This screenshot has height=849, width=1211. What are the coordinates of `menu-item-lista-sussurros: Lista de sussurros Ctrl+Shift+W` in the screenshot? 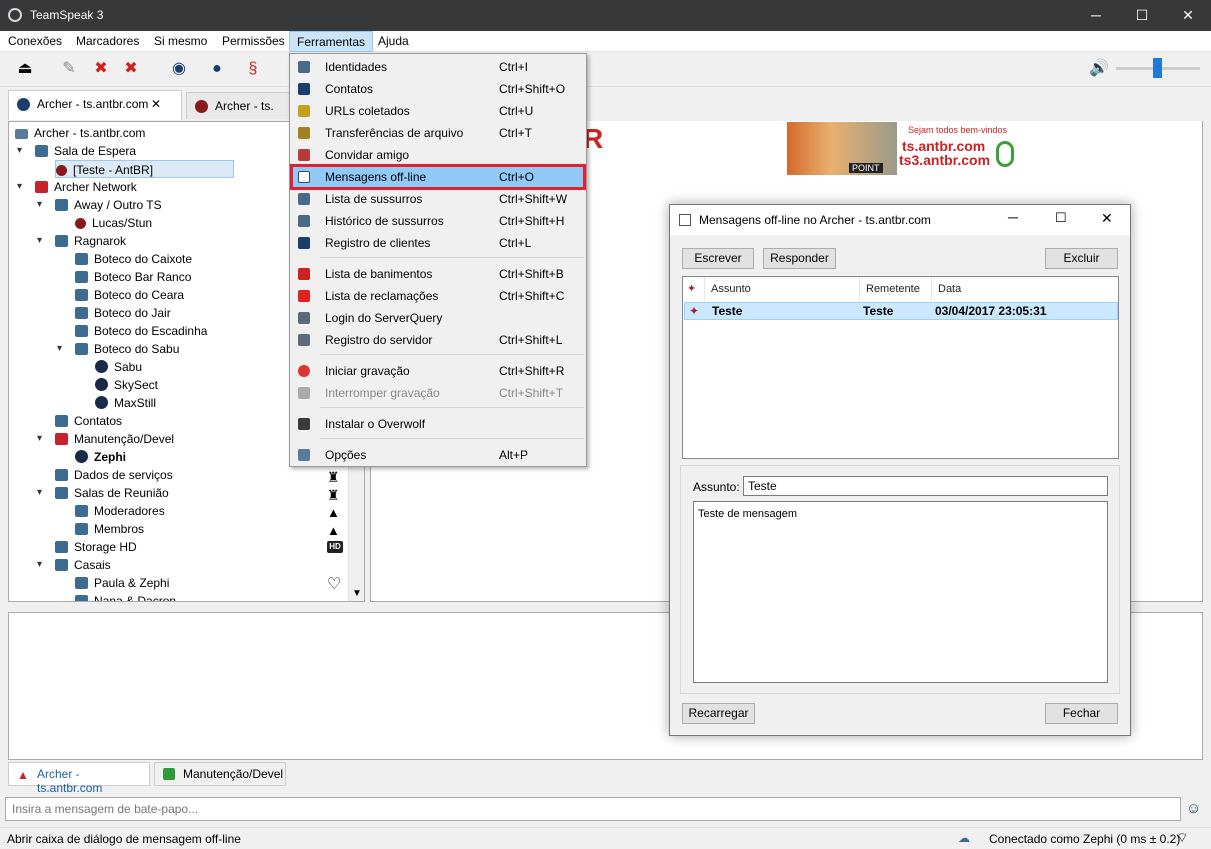 It's located at (438, 199).